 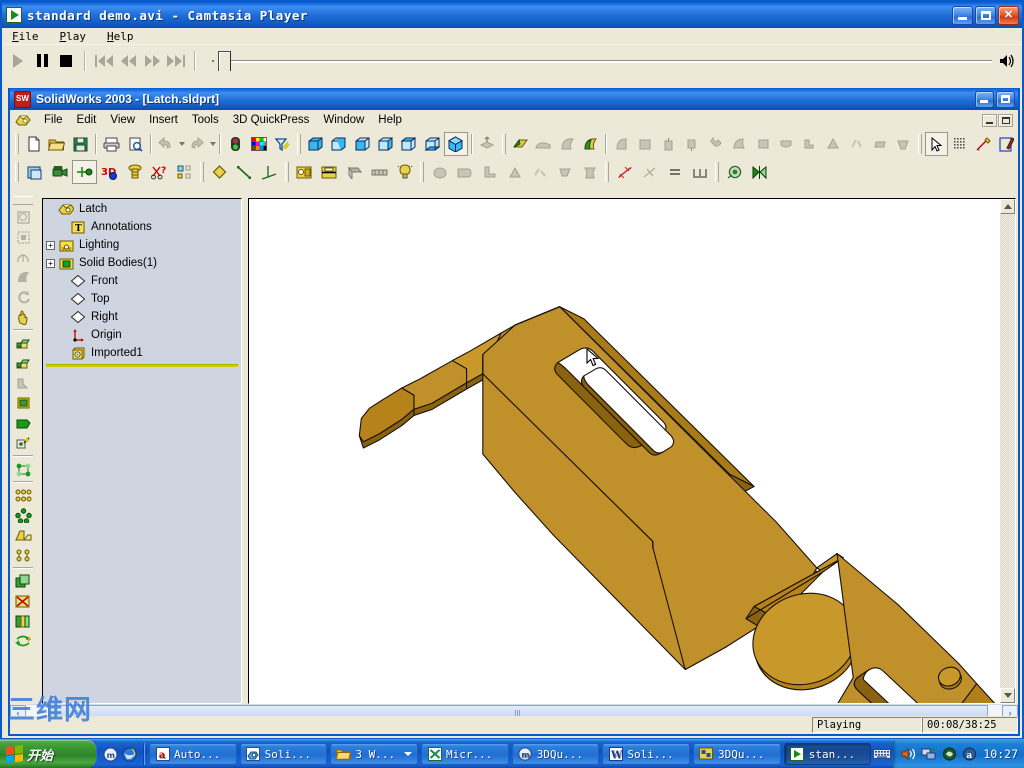 I want to click on zoom-area-icon, so click(x=23, y=237).